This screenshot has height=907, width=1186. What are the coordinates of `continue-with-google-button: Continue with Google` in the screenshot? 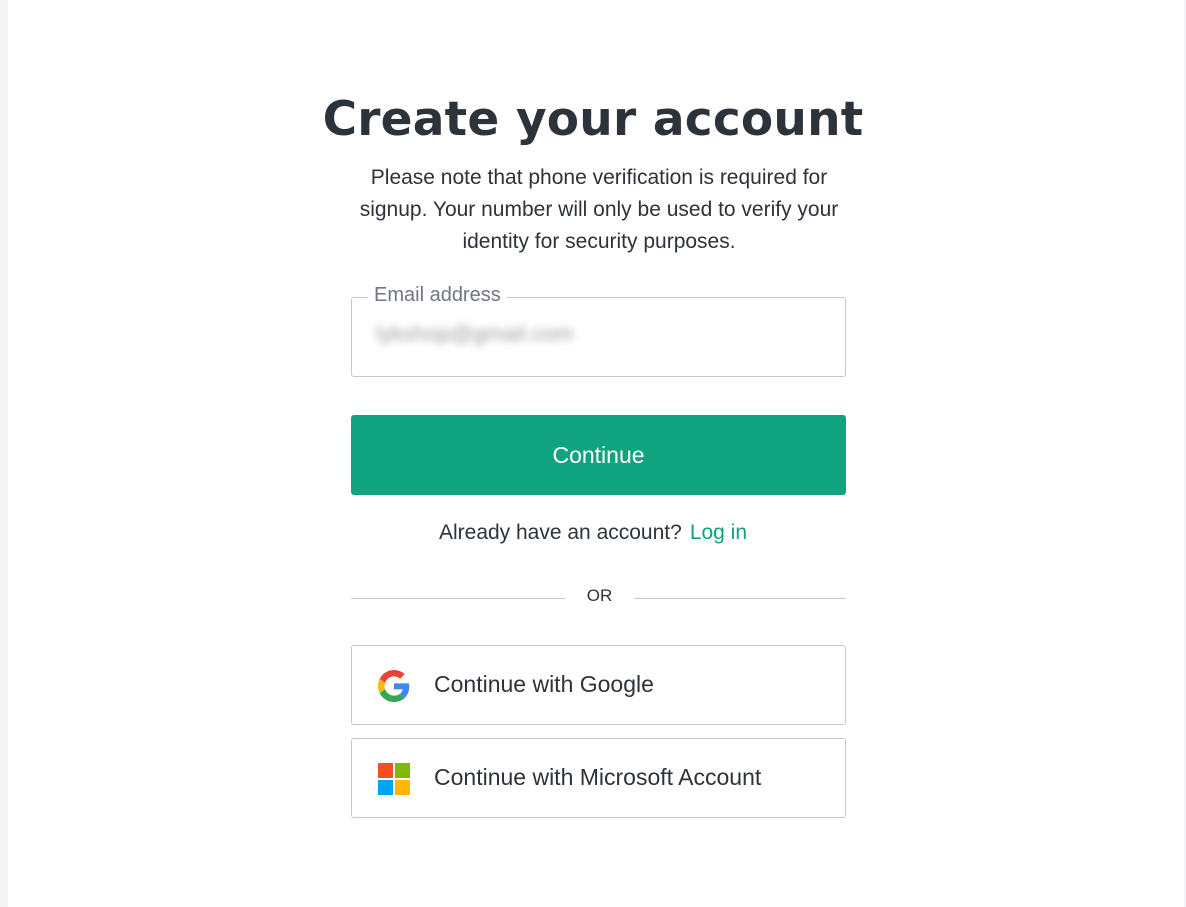 It's located at (598, 685).